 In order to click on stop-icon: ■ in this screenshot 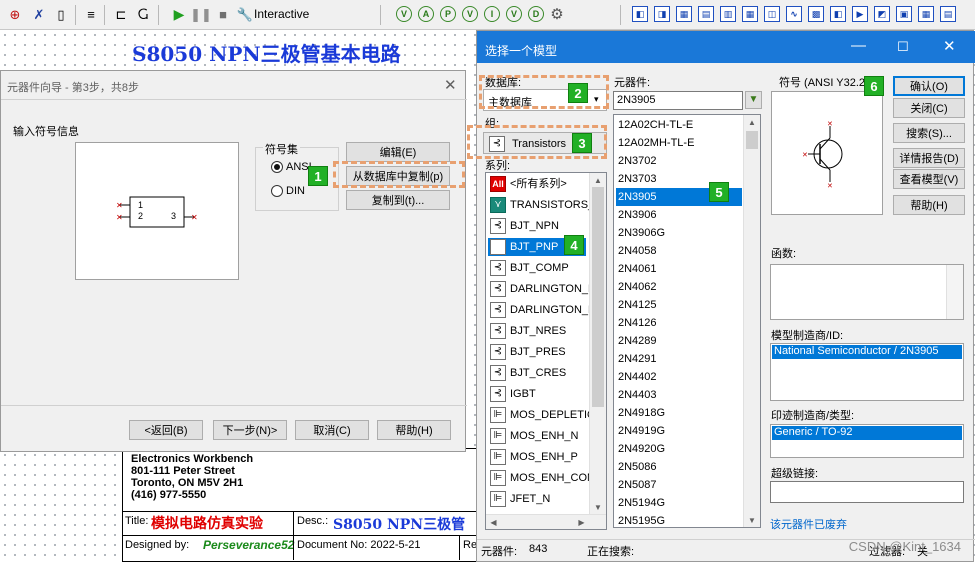, I will do `click(223, 14)`.